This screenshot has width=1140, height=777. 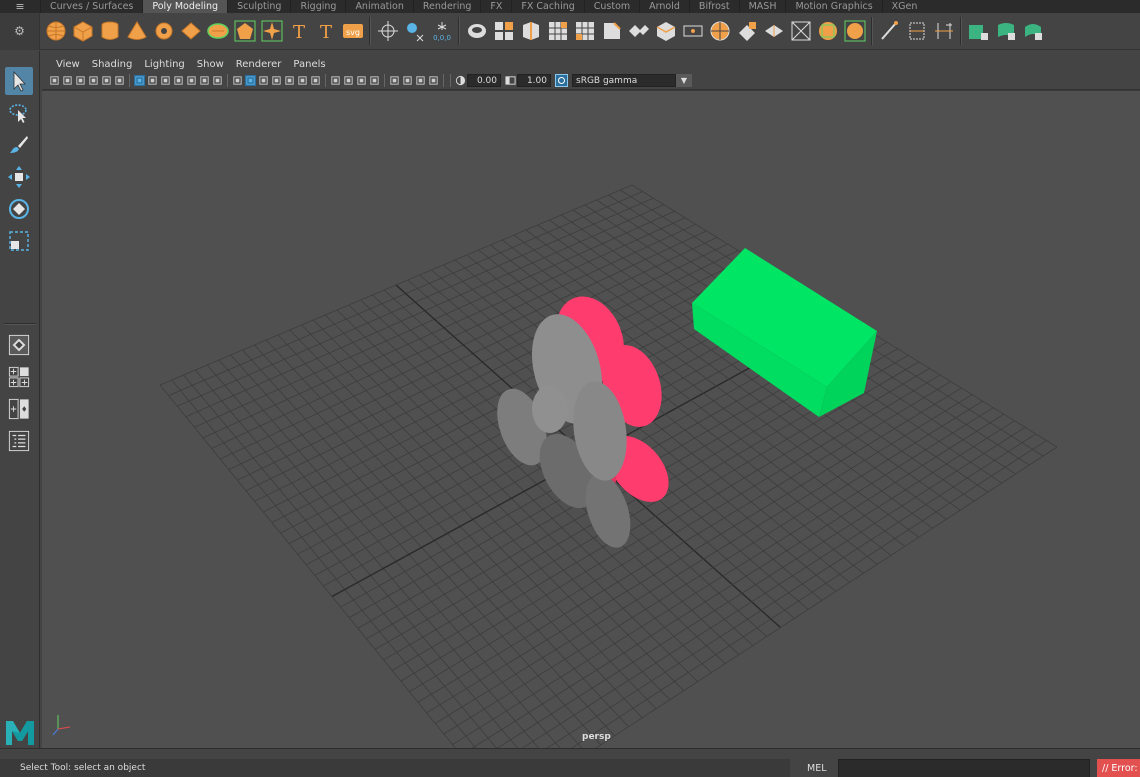 I want to click on lasso-tool-button, so click(x=19, y=113).